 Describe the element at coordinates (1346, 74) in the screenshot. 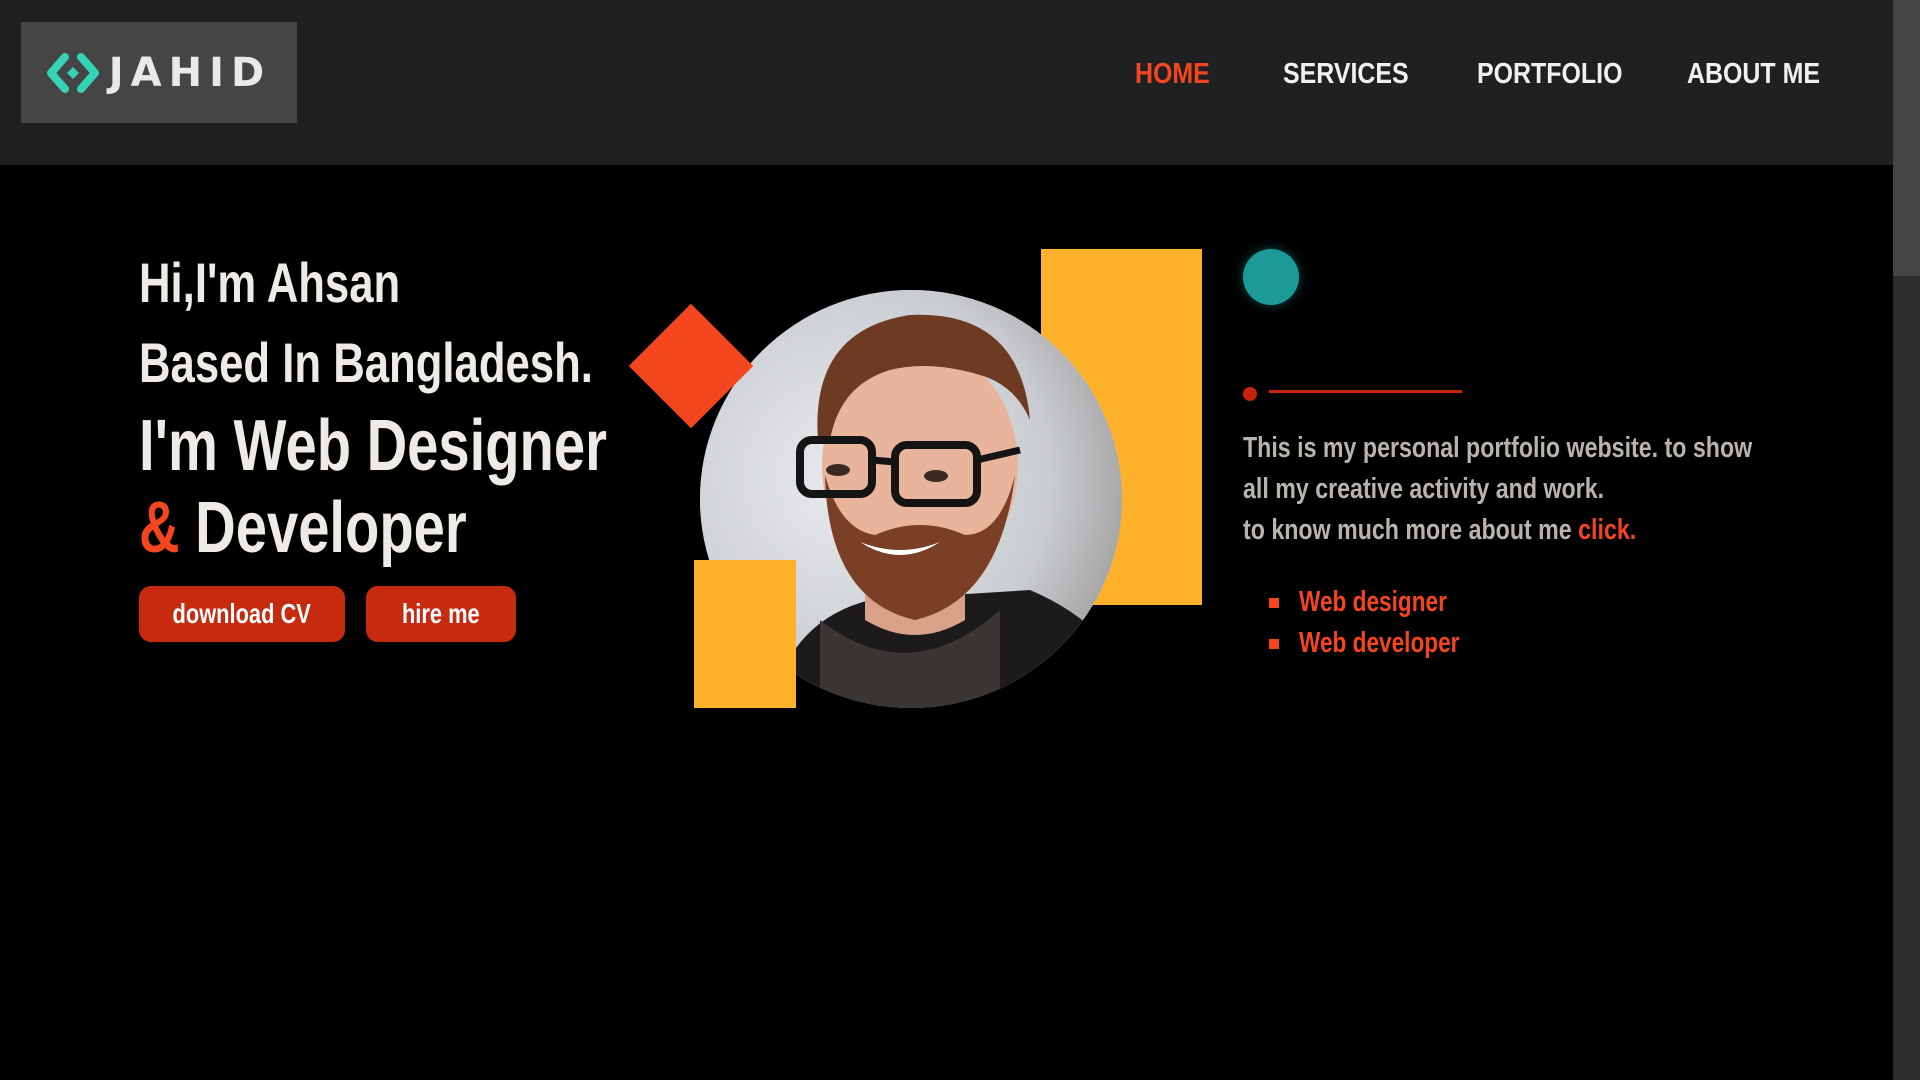

I see `nav-services: SERVICES` at that location.